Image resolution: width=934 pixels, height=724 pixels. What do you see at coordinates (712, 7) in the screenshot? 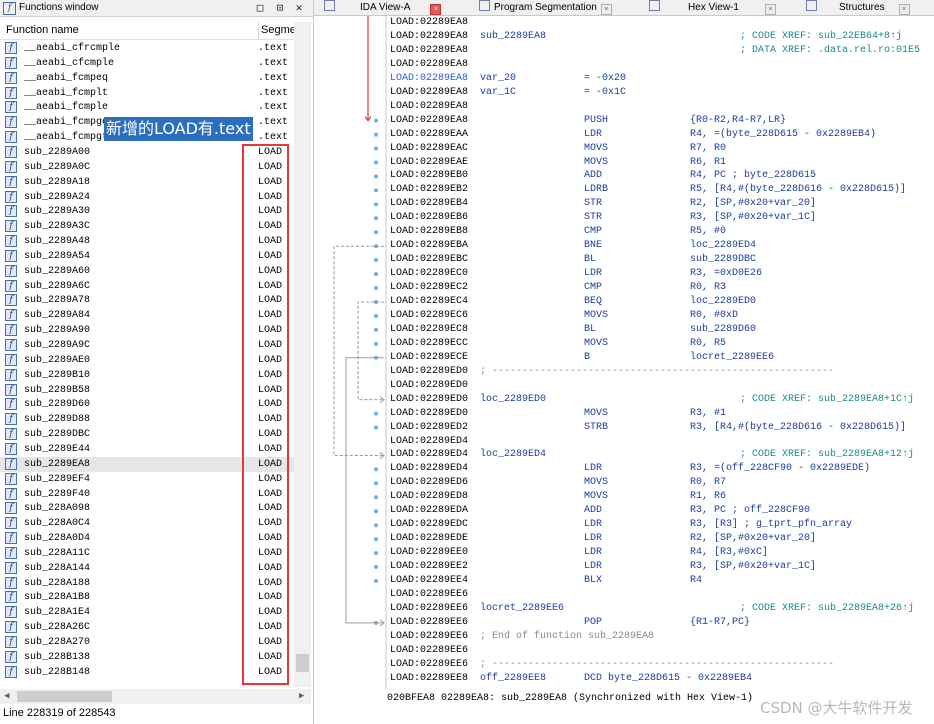
I see `tab-hex-view: Hex View-1 ×` at bounding box center [712, 7].